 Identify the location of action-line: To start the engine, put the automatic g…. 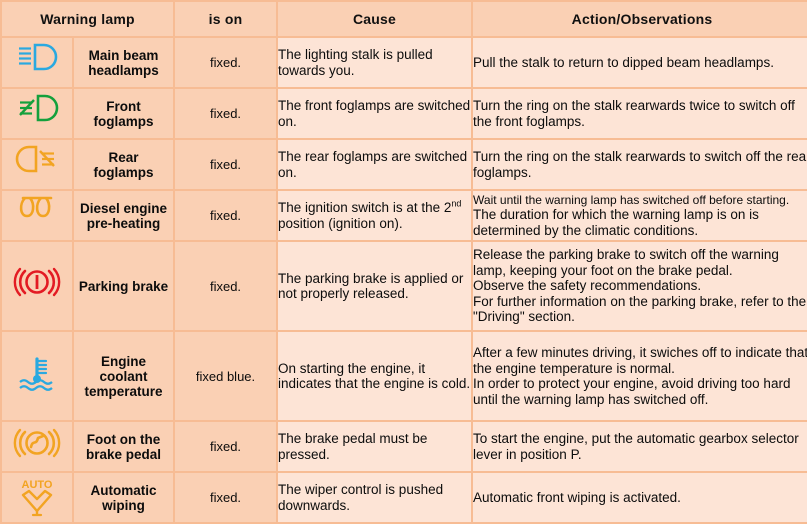
(636, 446).